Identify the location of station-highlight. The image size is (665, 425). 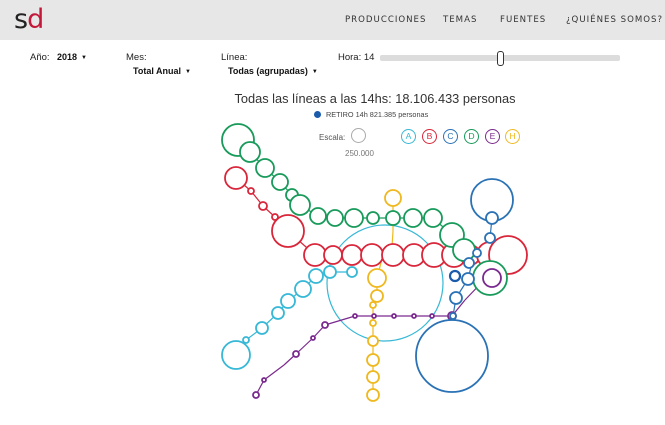
(455, 276).